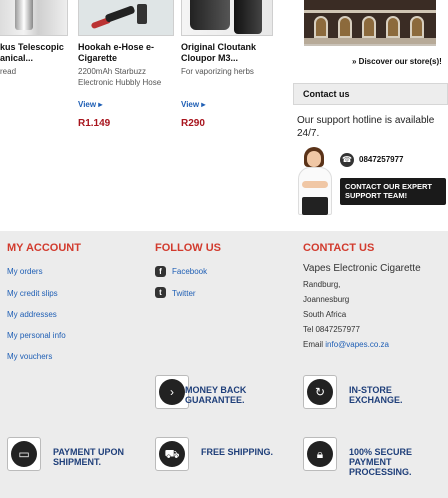 The image size is (448, 498). Describe the element at coordinates (315, 206) in the screenshot. I see `agent-skirt` at that location.